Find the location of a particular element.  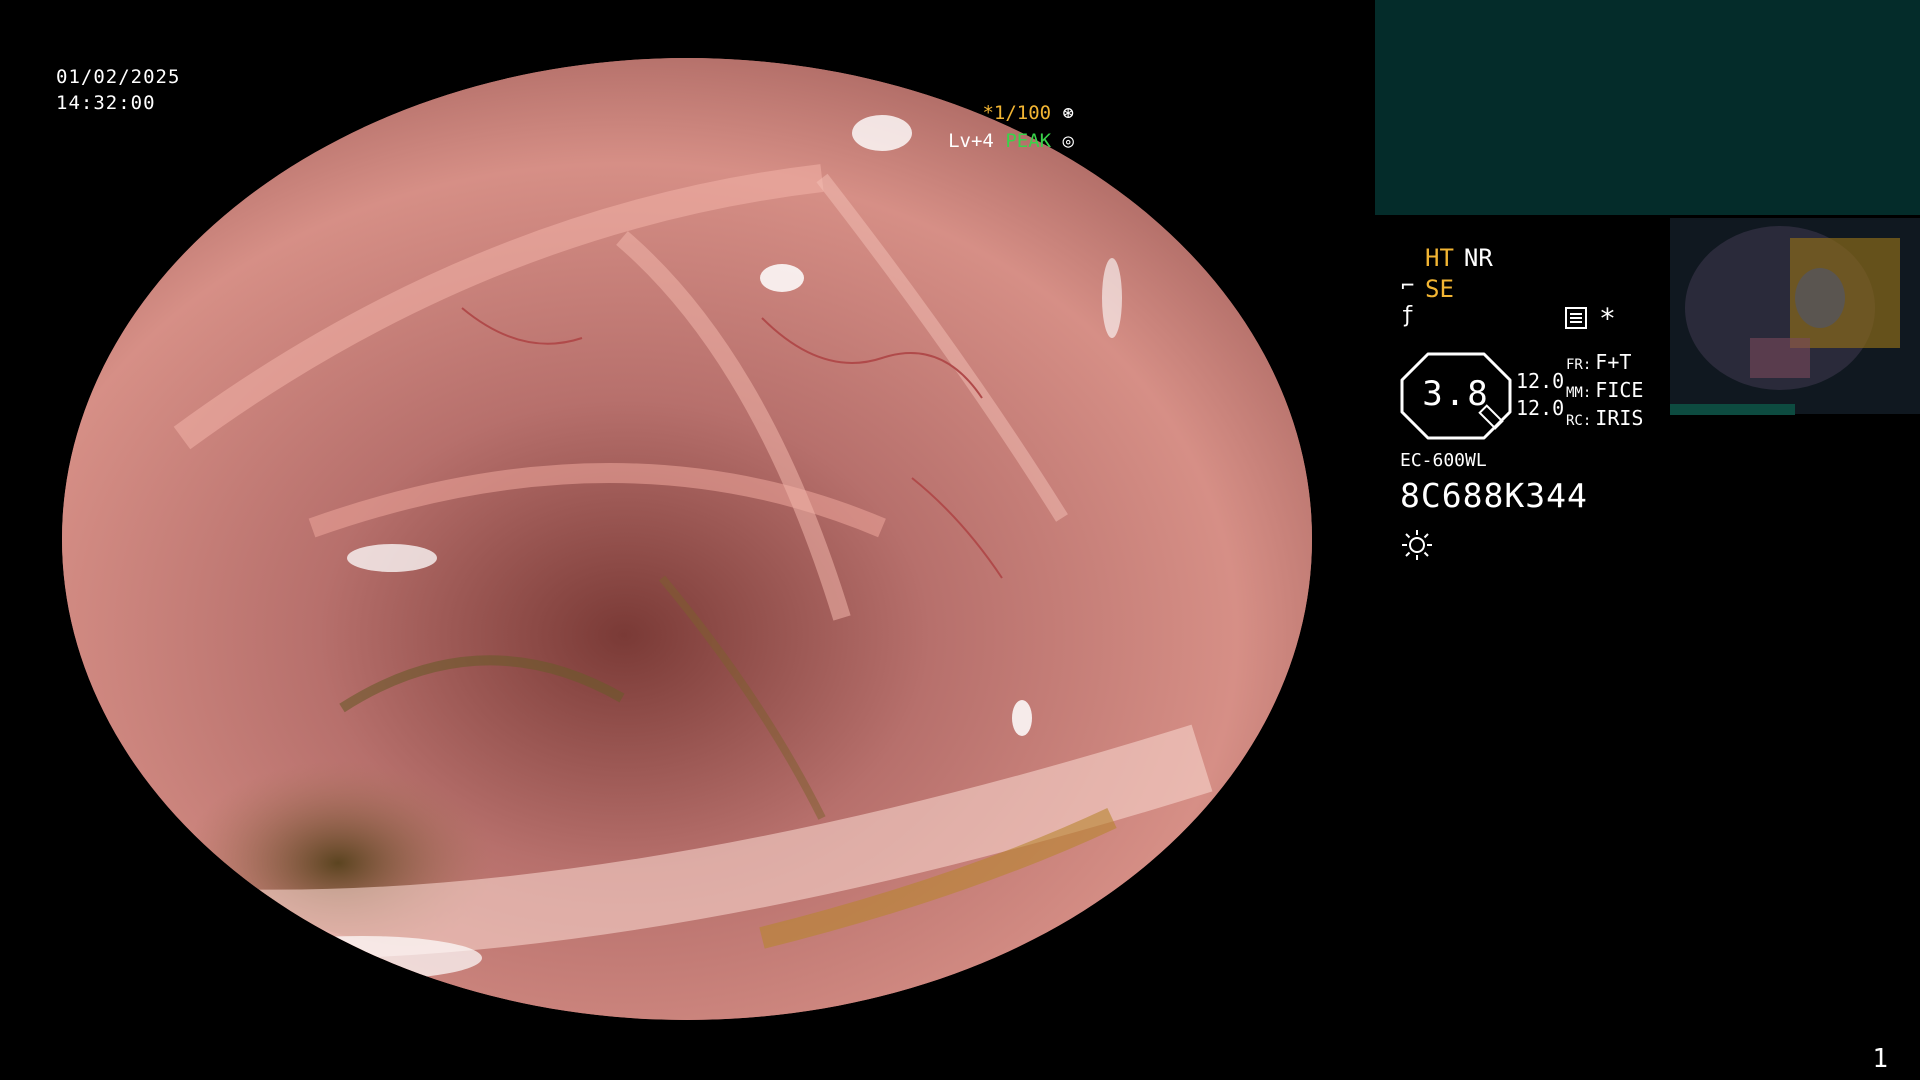

fr-label: FR: is located at coordinates (1579, 365).